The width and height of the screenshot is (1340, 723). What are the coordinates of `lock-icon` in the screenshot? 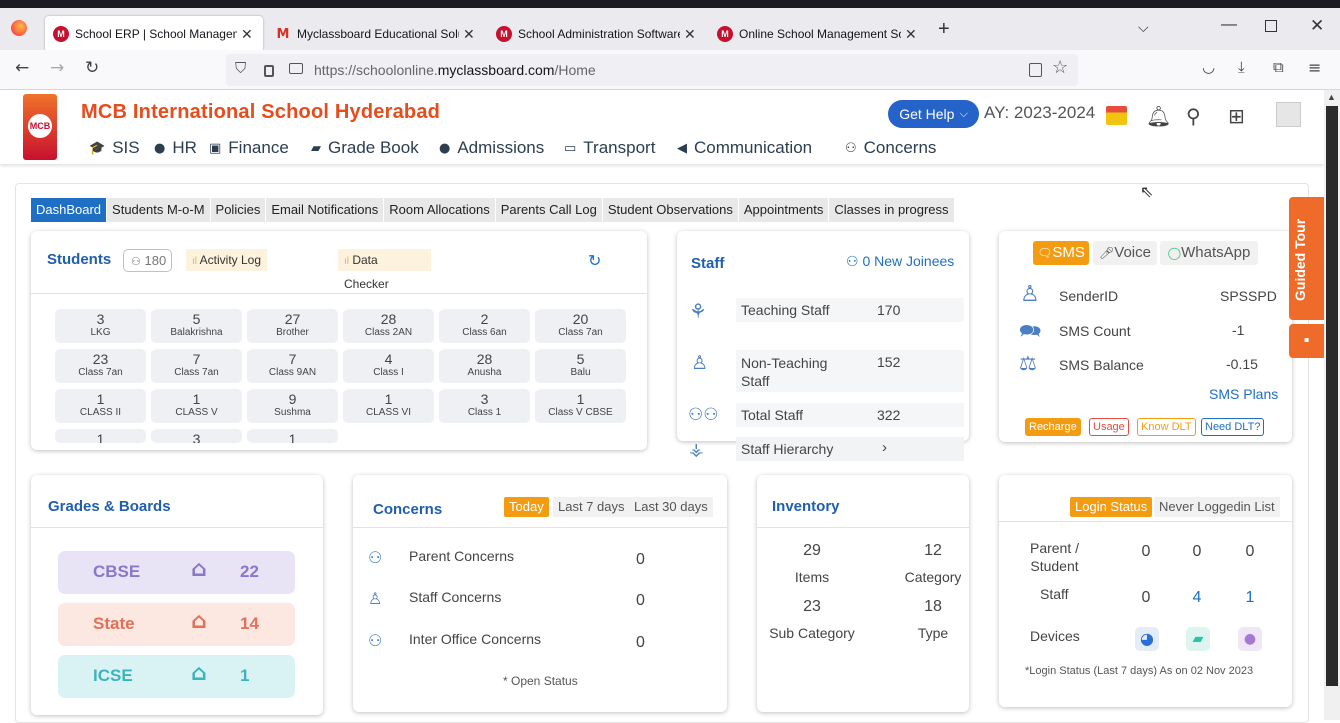 It's located at (269, 71).